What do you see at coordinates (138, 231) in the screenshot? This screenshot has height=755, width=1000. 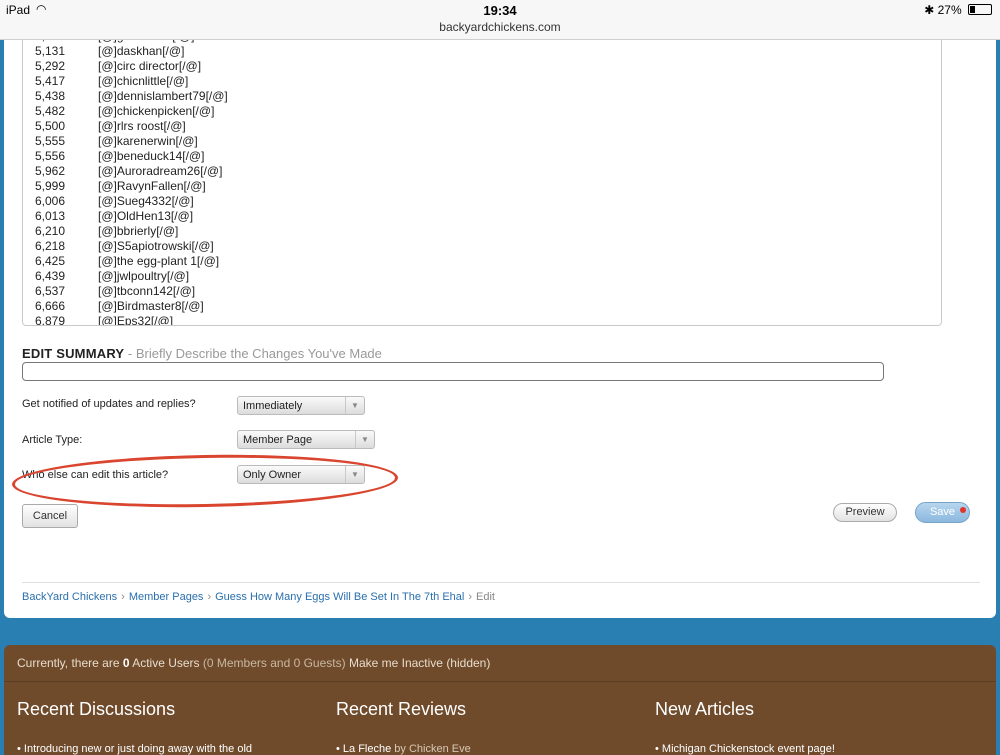 I see `row-mention: [@]bbrierly[/@]` at bounding box center [138, 231].